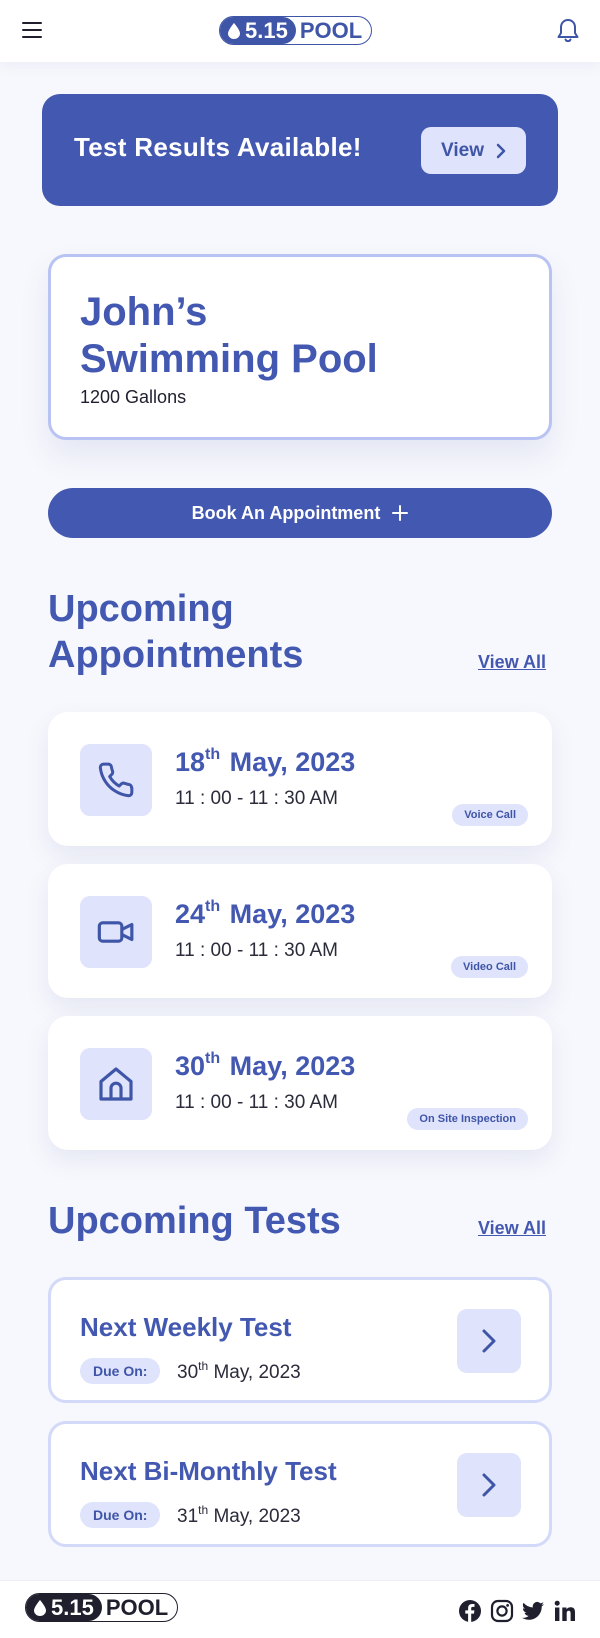  I want to click on pool-name-line1: John’s, so click(144, 312).